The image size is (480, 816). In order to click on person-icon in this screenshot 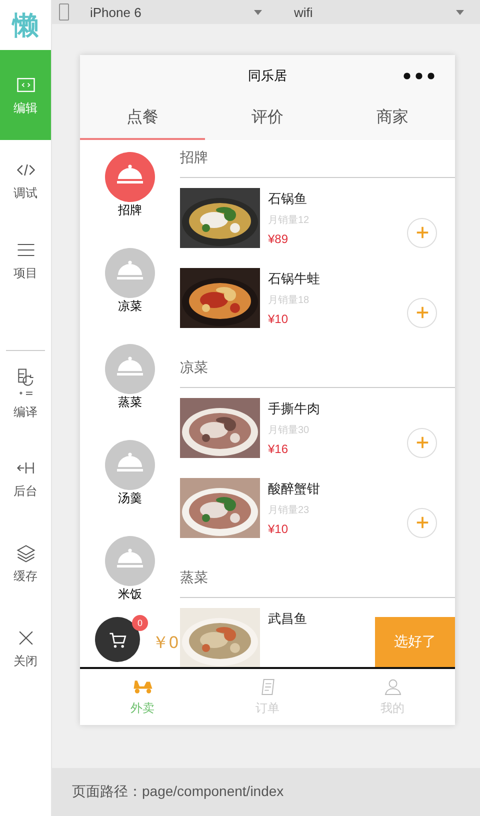, I will do `click(392, 687)`.